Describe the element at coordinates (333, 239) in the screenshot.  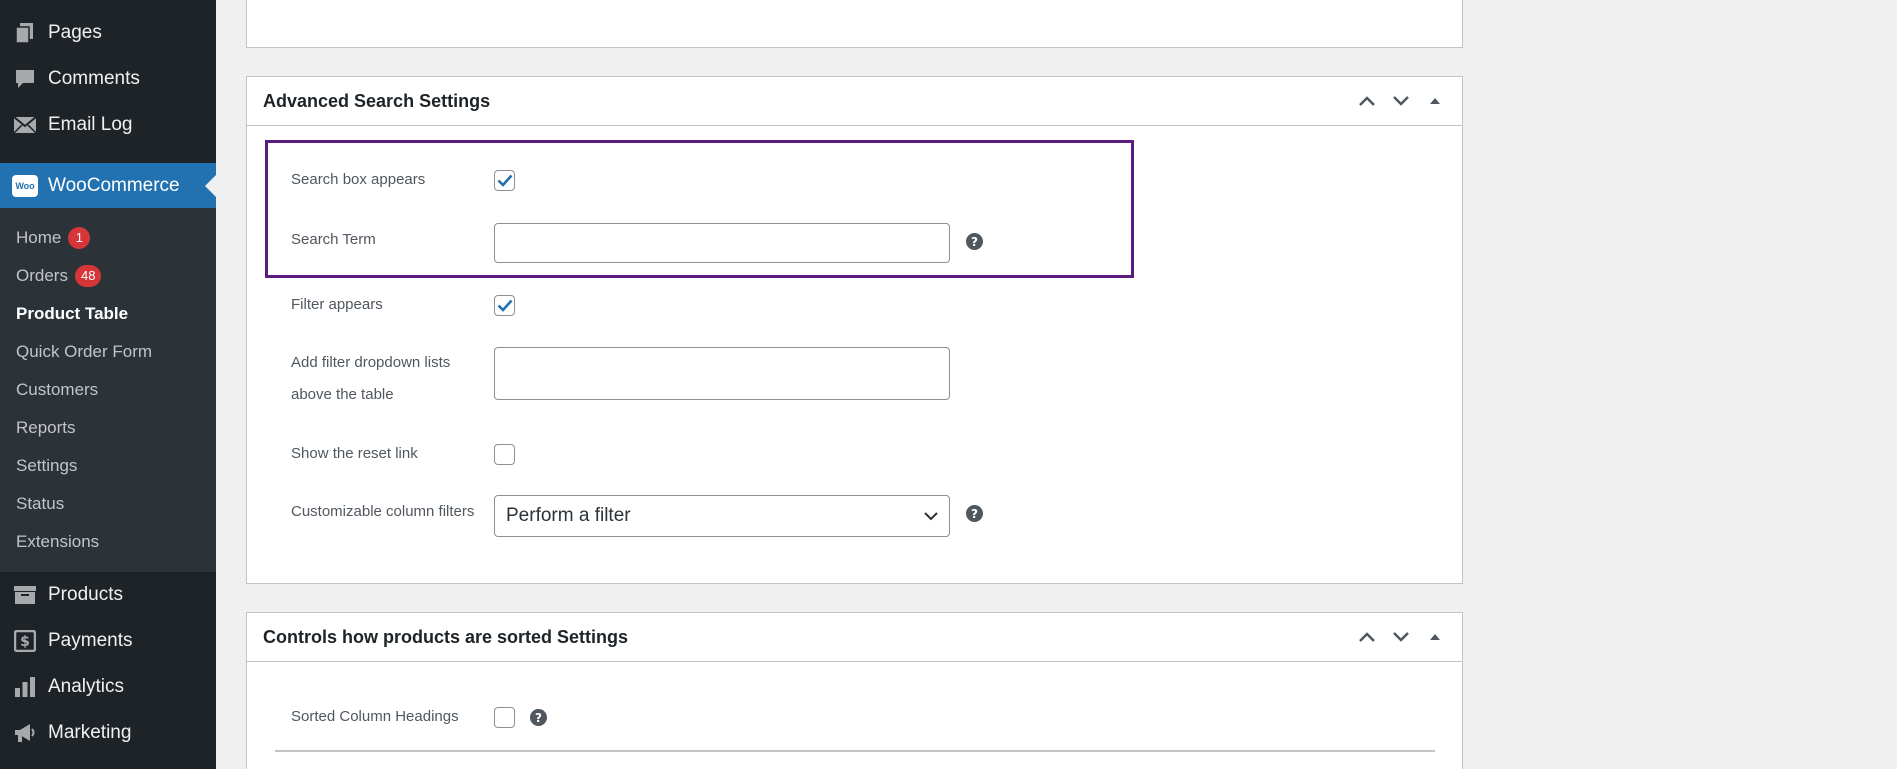
I see `search-term-label: Search Term` at that location.